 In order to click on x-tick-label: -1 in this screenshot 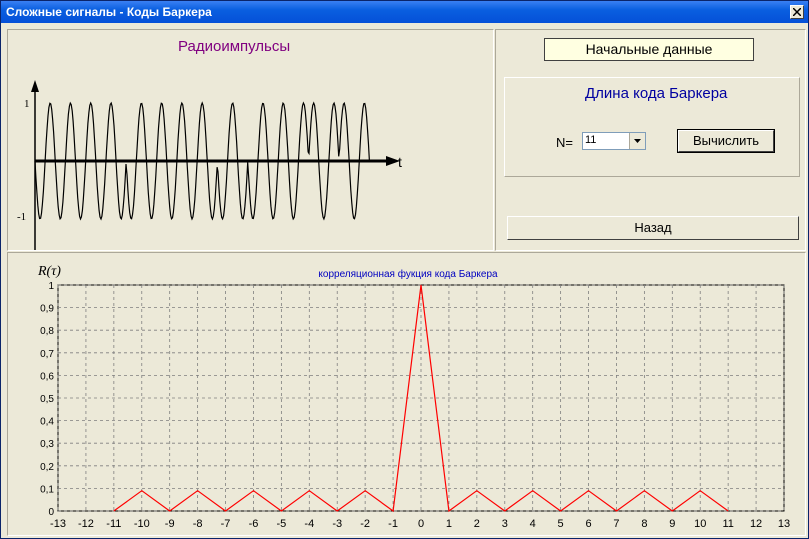, I will do `click(393, 524)`.